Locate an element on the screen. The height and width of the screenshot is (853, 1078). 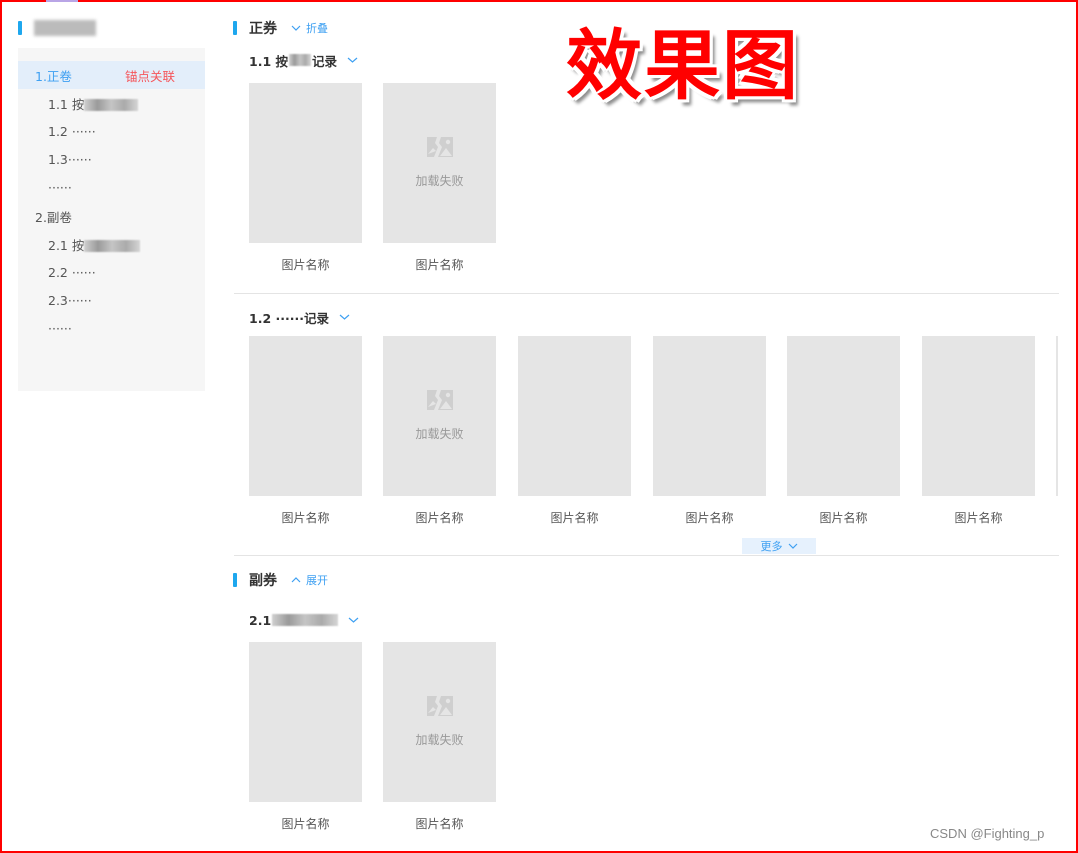
sidebar-item-1-1: 1.1 按 is located at coordinates (111, 103).